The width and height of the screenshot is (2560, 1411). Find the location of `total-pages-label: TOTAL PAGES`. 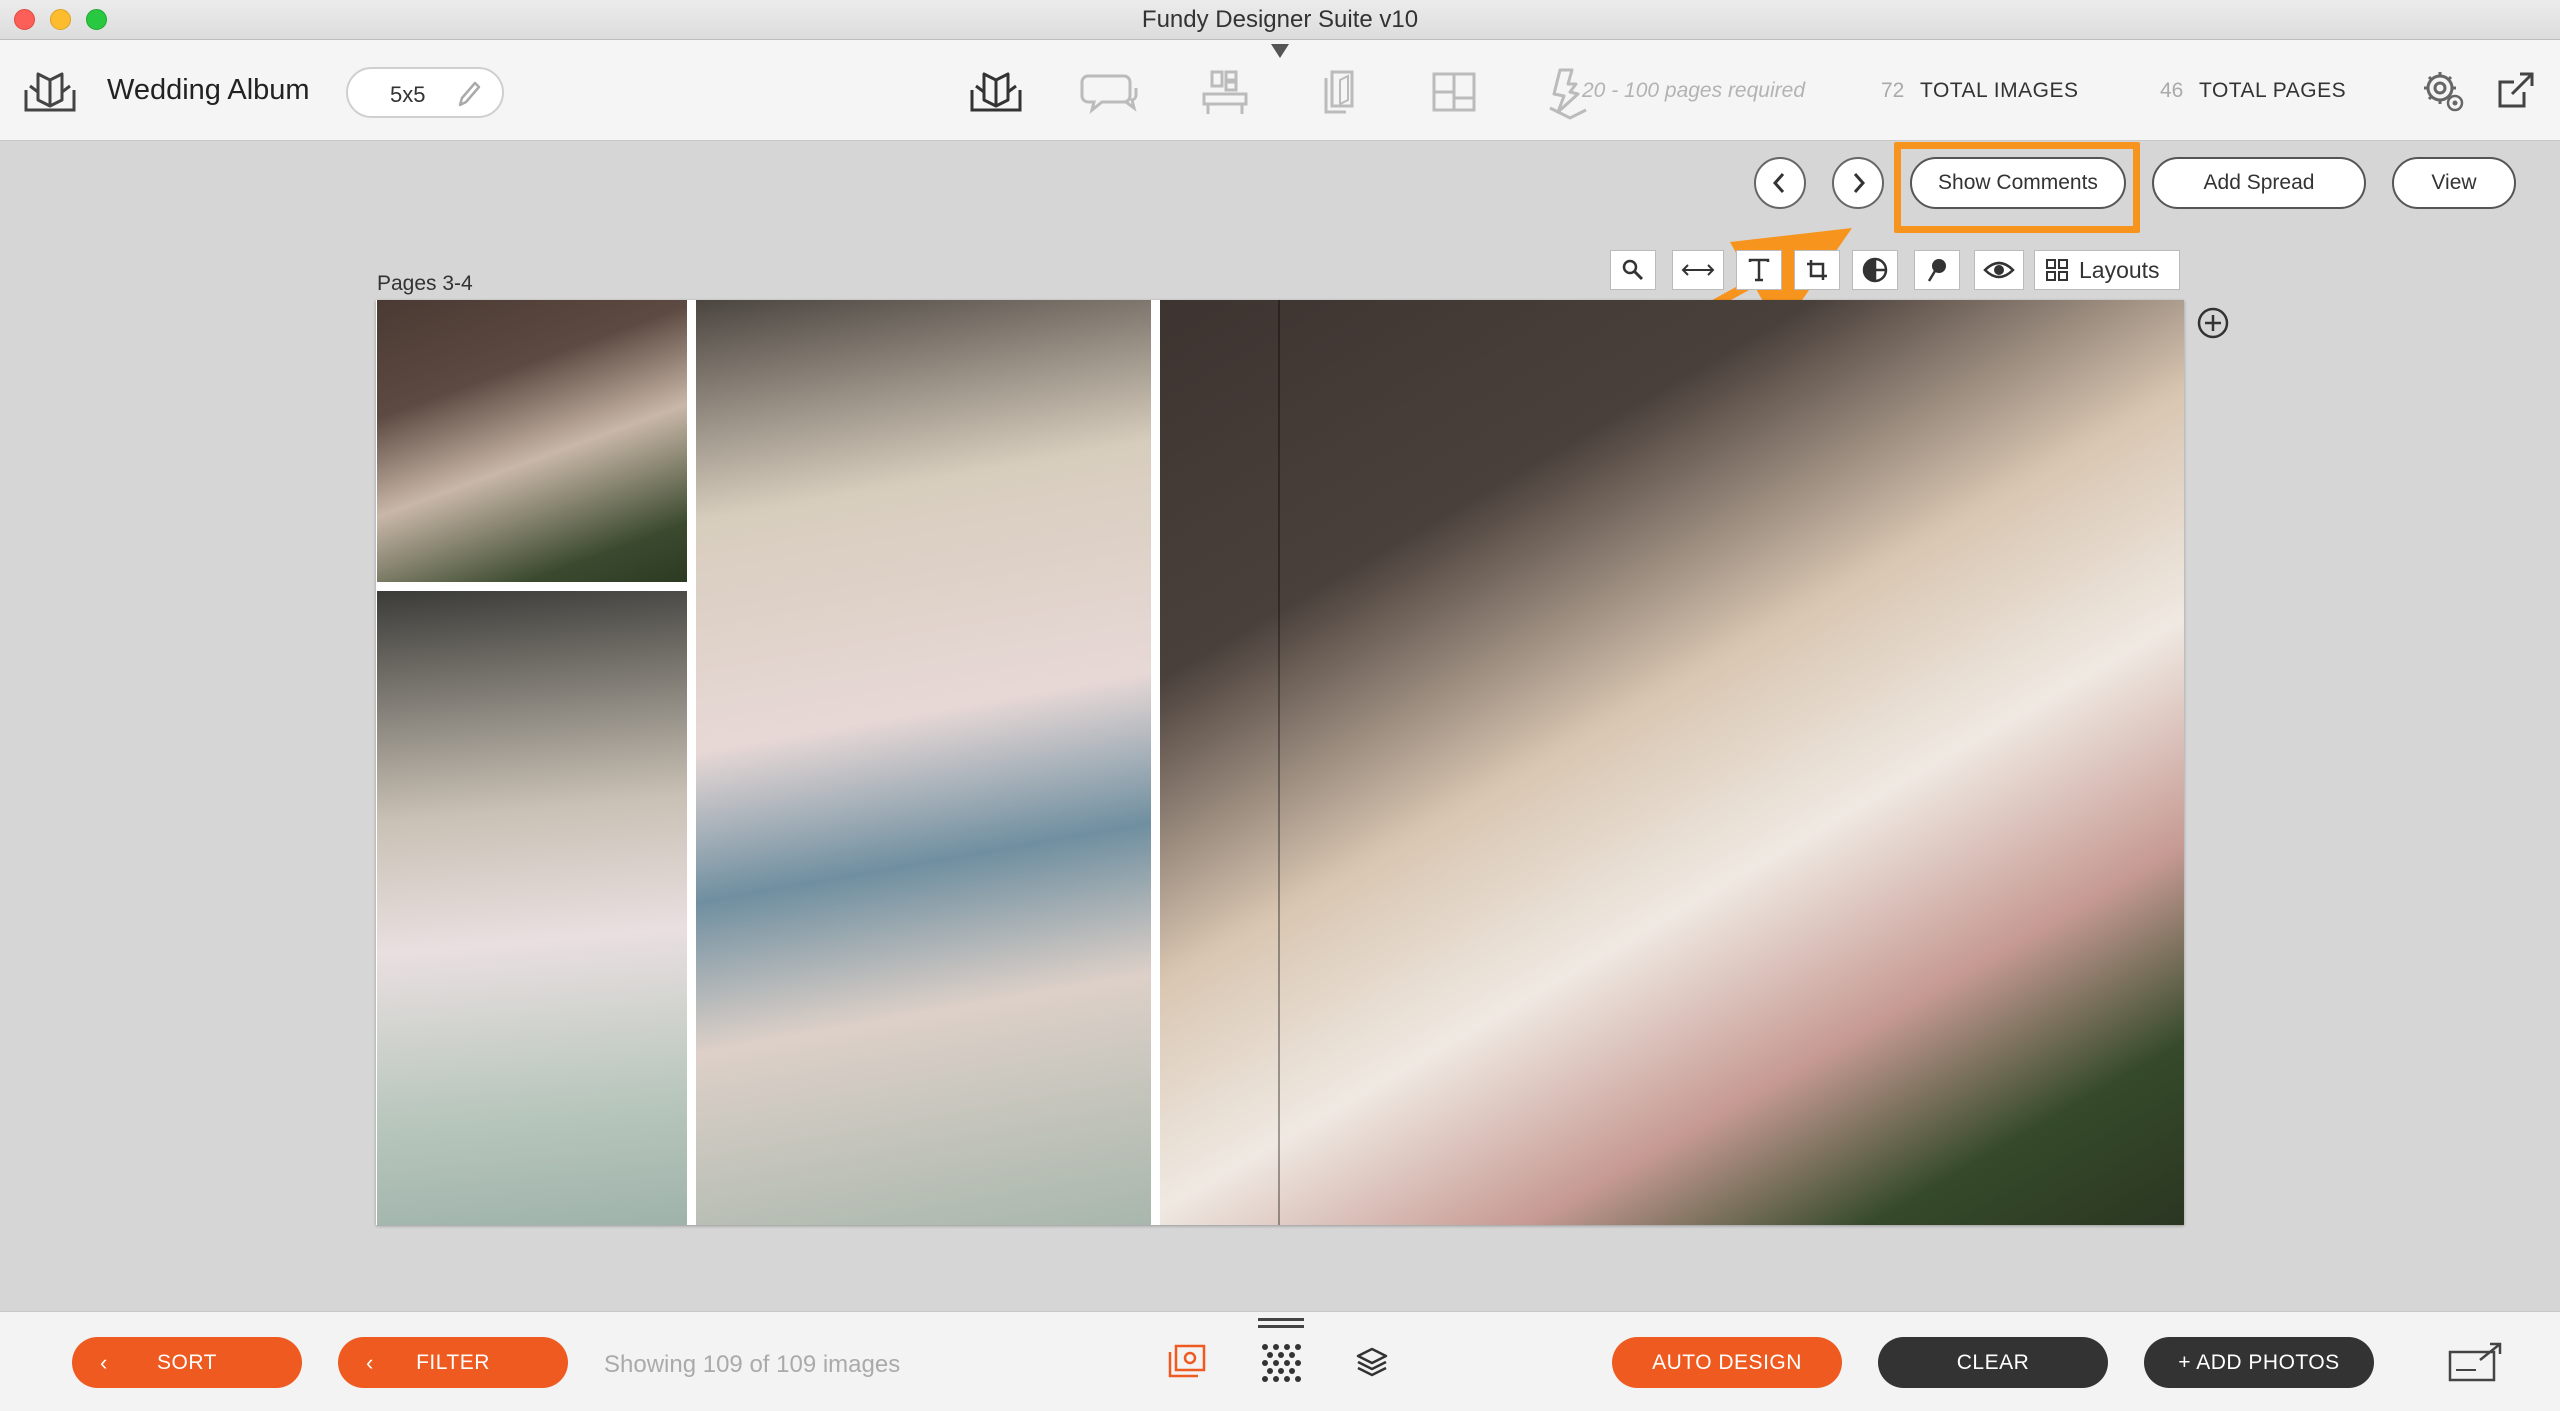

total-pages-label: TOTAL PAGES is located at coordinates (2273, 90).